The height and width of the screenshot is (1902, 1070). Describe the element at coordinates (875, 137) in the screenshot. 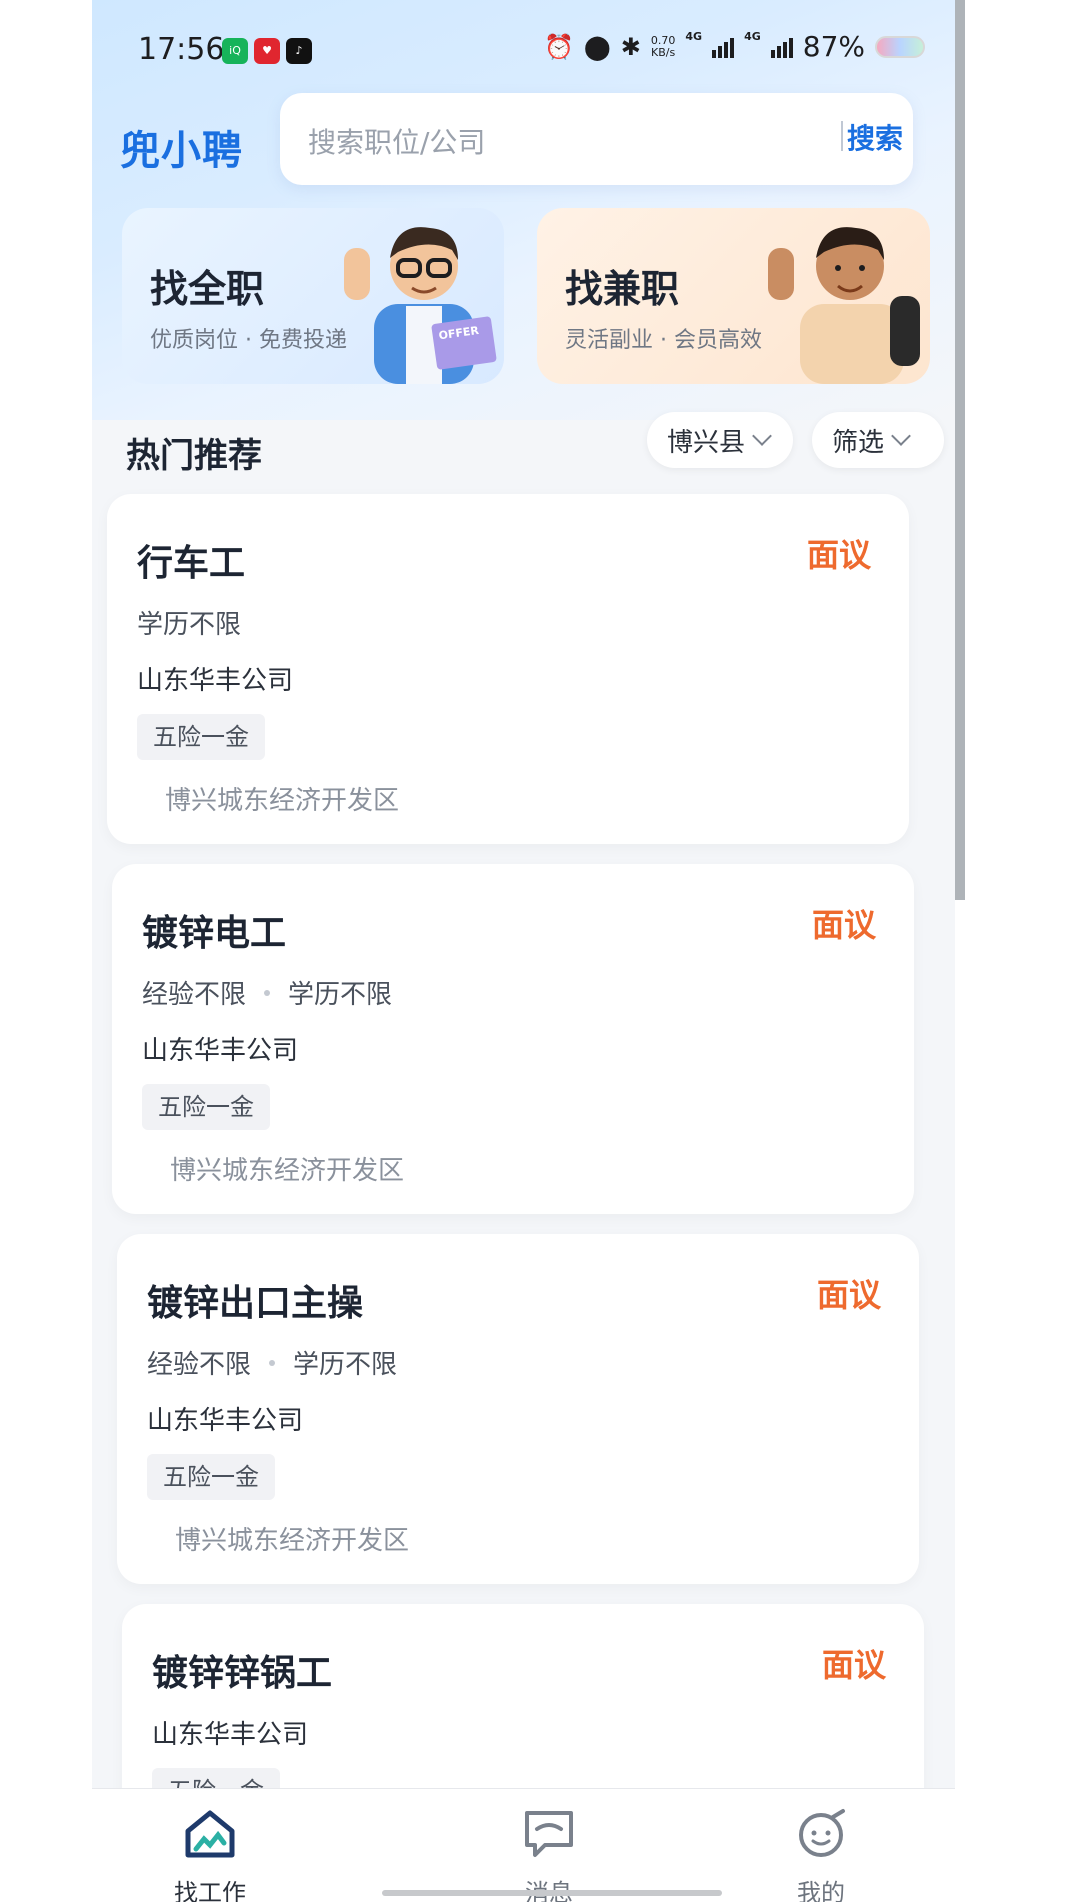

I see `search-button: 搜索` at that location.